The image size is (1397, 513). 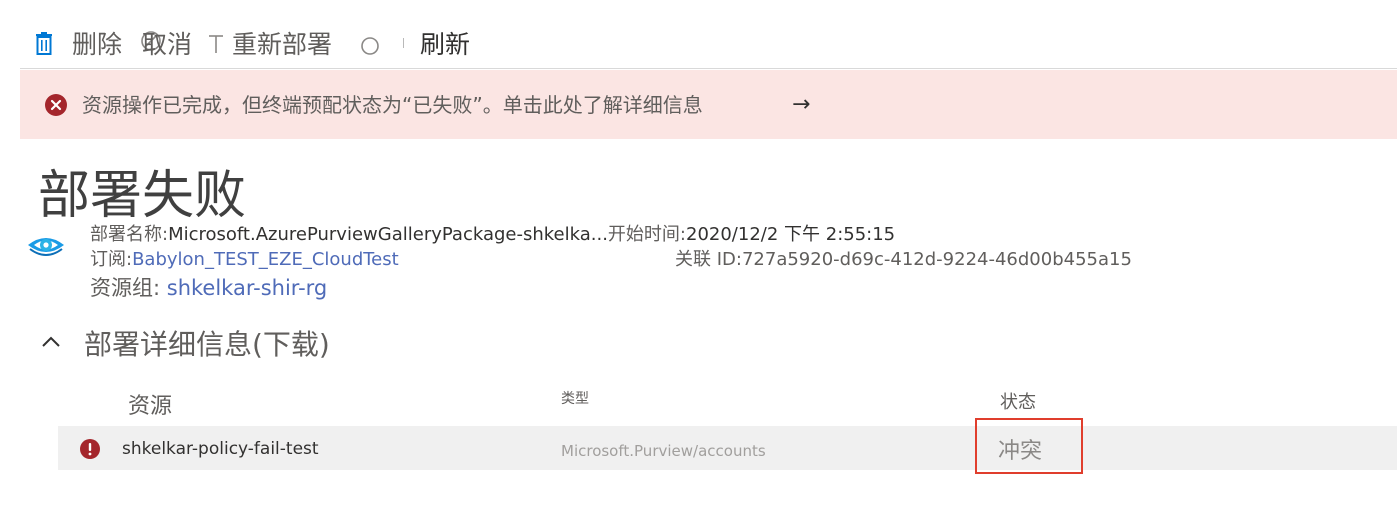 What do you see at coordinates (247, 288) in the screenshot?
I see `resource-group-link: shkelkar-shir-rg` at bounding box center [247, 288].